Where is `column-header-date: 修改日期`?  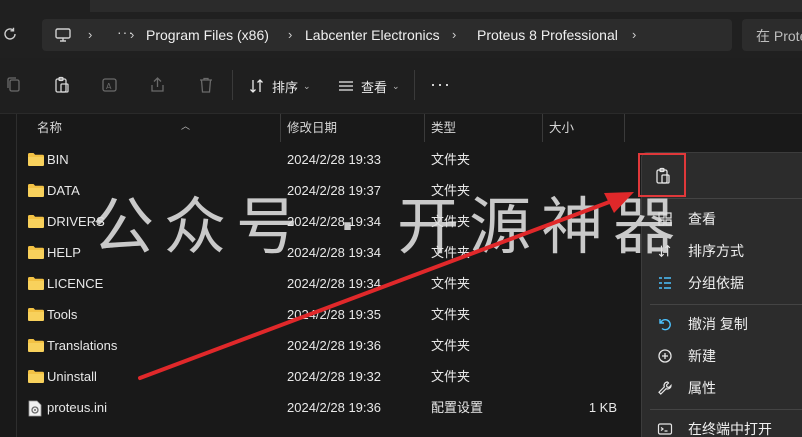 column-header-date: 修改日期 is located at coordinates (353, 128).